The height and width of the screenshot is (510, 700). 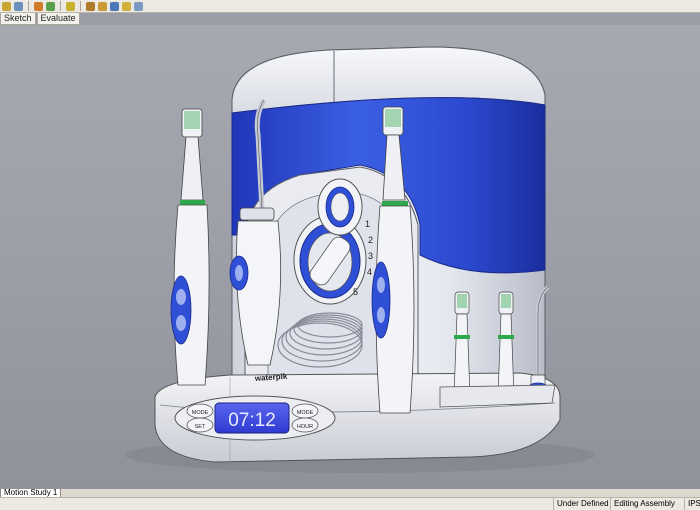 I want to click on pressure-mark-2: 2, so click(x=370, y=240).